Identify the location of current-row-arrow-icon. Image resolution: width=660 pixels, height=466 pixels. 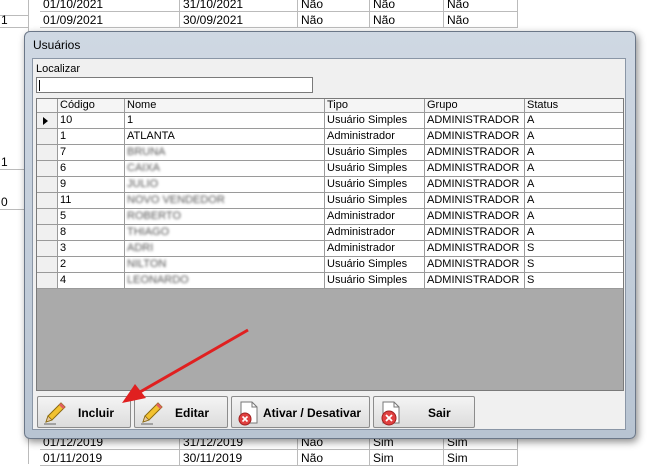
(45, 121).